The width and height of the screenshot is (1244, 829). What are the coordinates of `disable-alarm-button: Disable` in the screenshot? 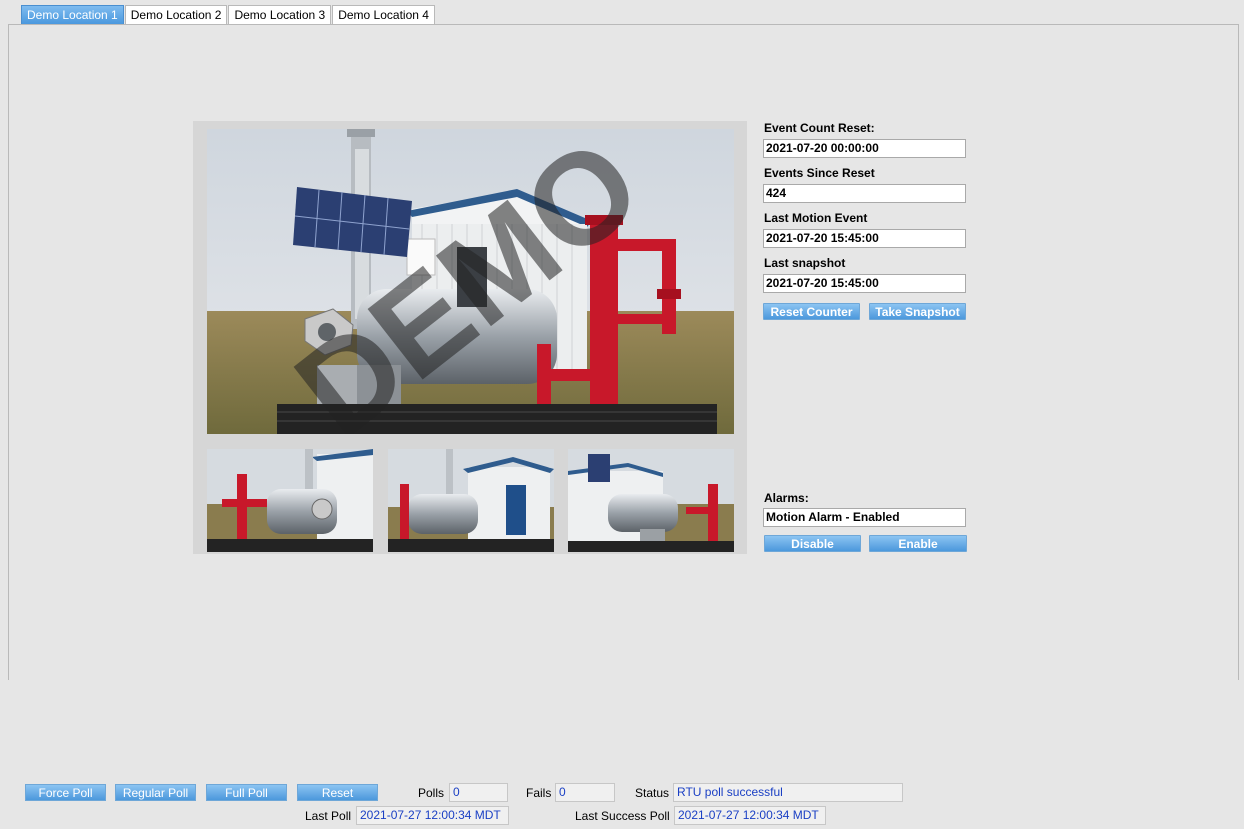 It's located at (812, 543).